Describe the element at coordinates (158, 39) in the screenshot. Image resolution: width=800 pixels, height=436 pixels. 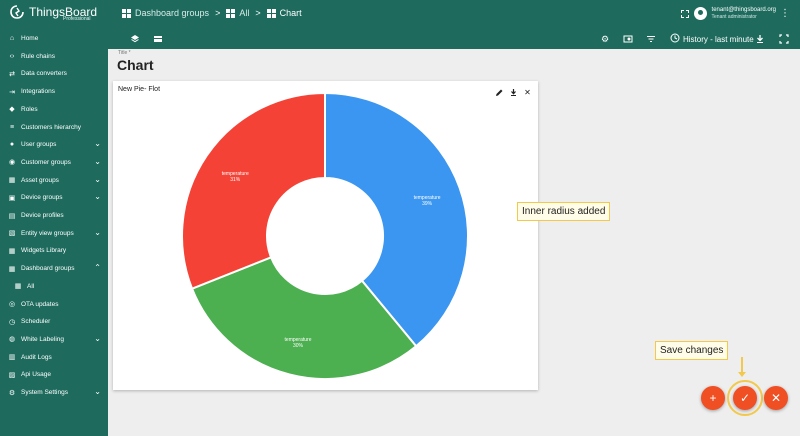
I see `layout-icon` at that location.